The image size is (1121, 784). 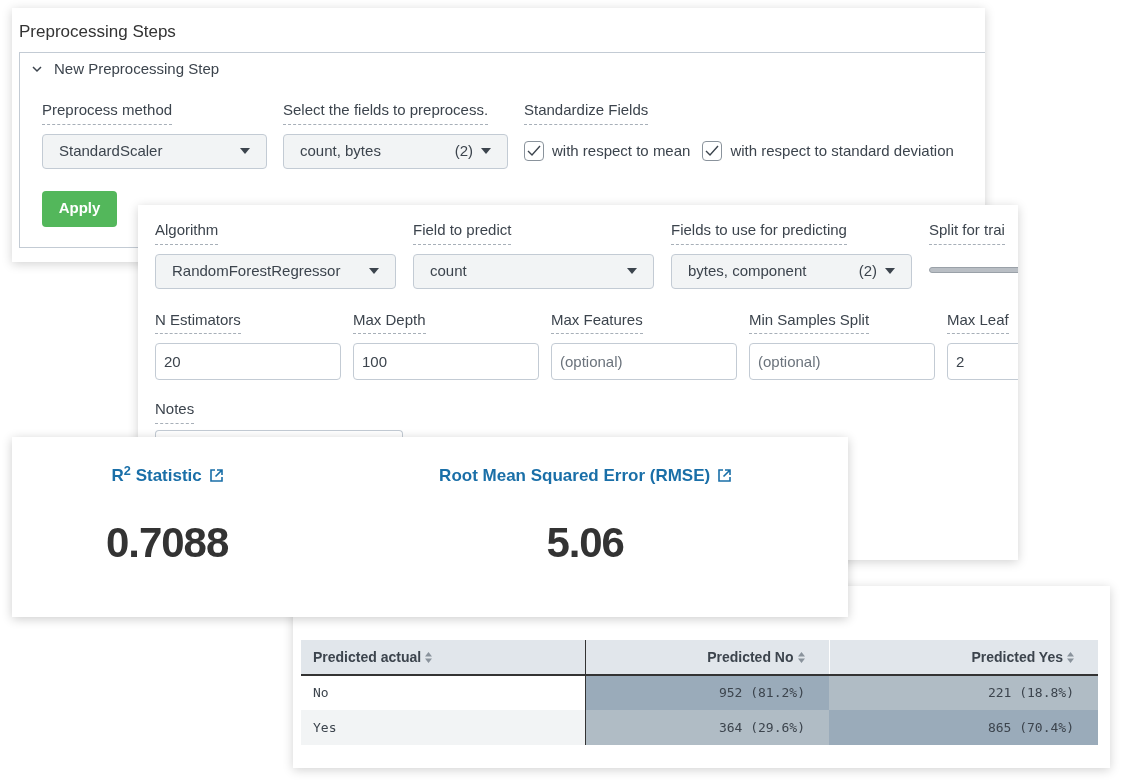 I want to click on dropdown: StandardScaler, so click(x=154, y=151).